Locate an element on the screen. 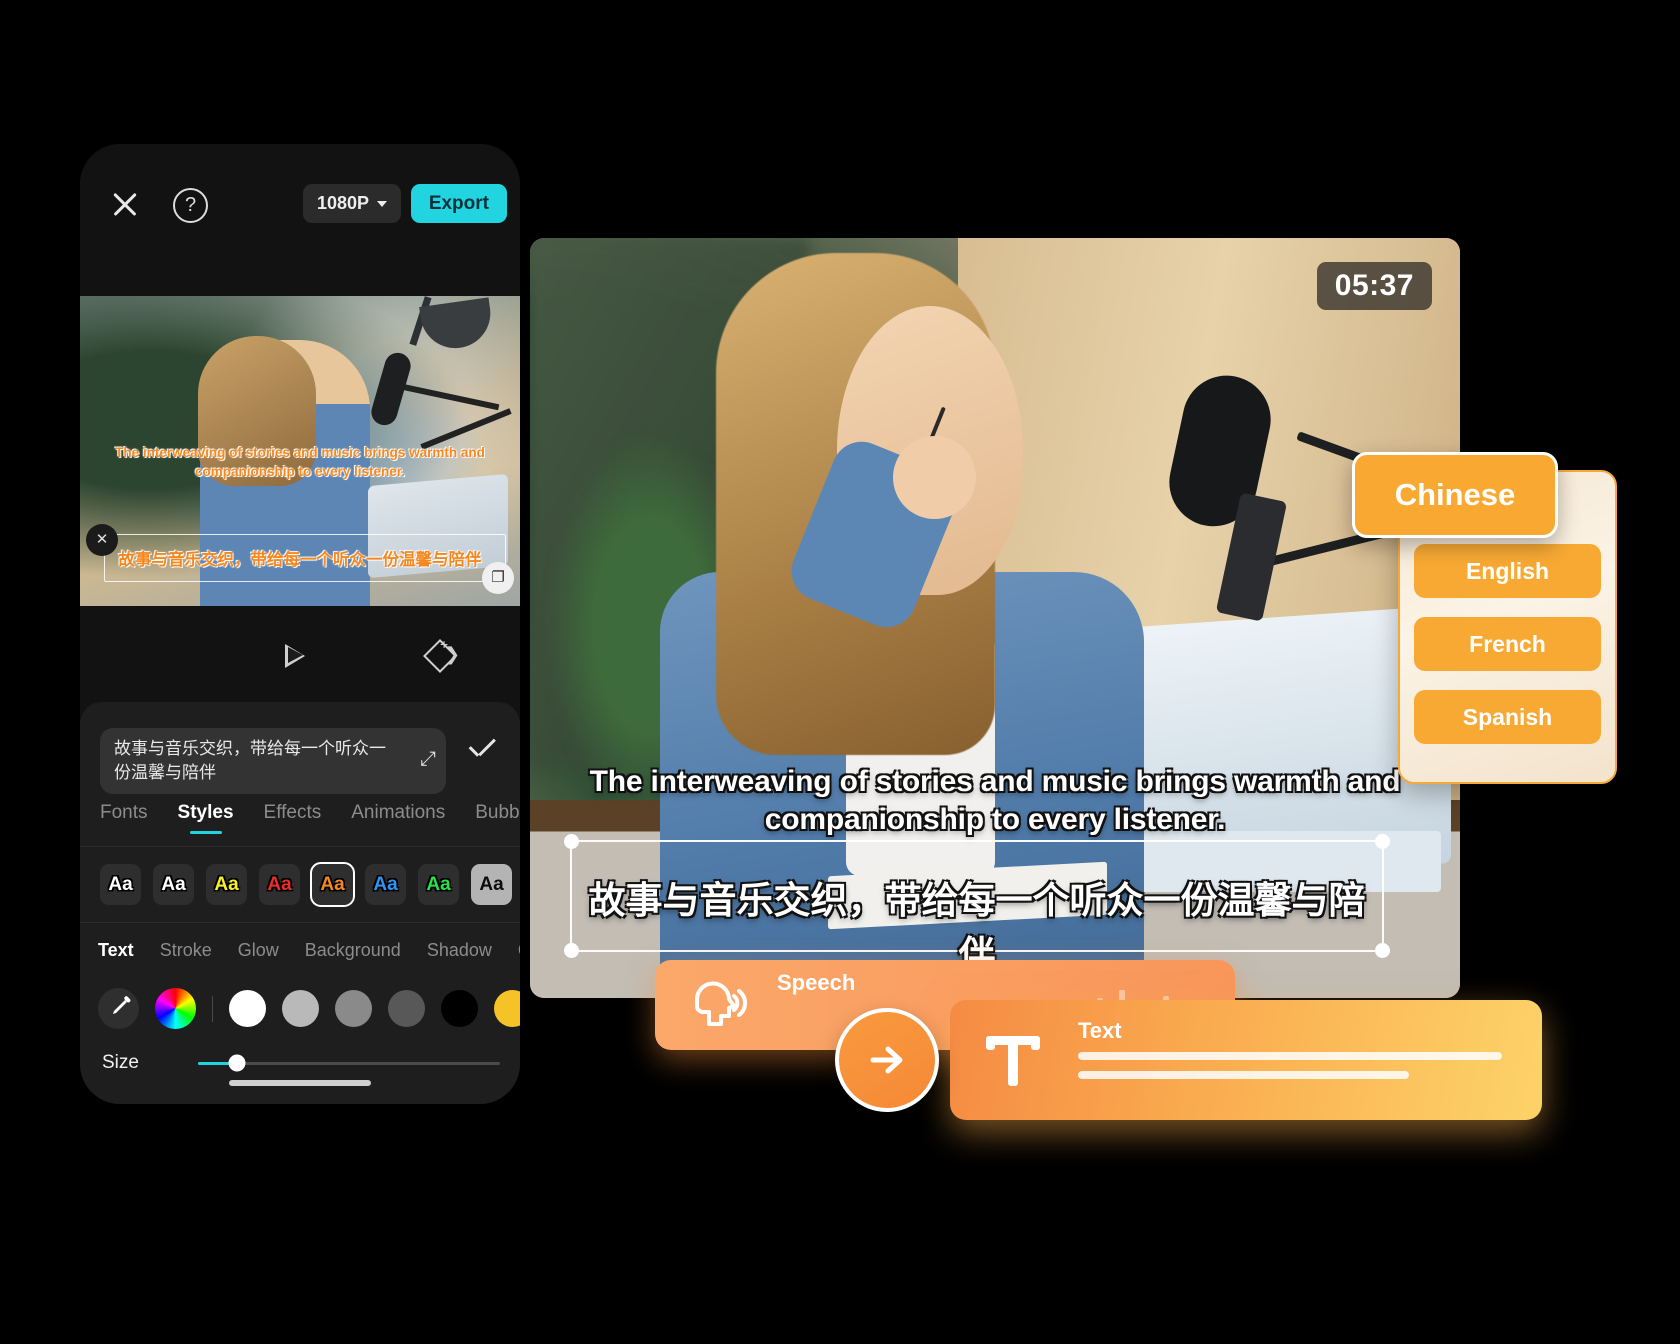  color-row is located at coordinates (309, 1008).